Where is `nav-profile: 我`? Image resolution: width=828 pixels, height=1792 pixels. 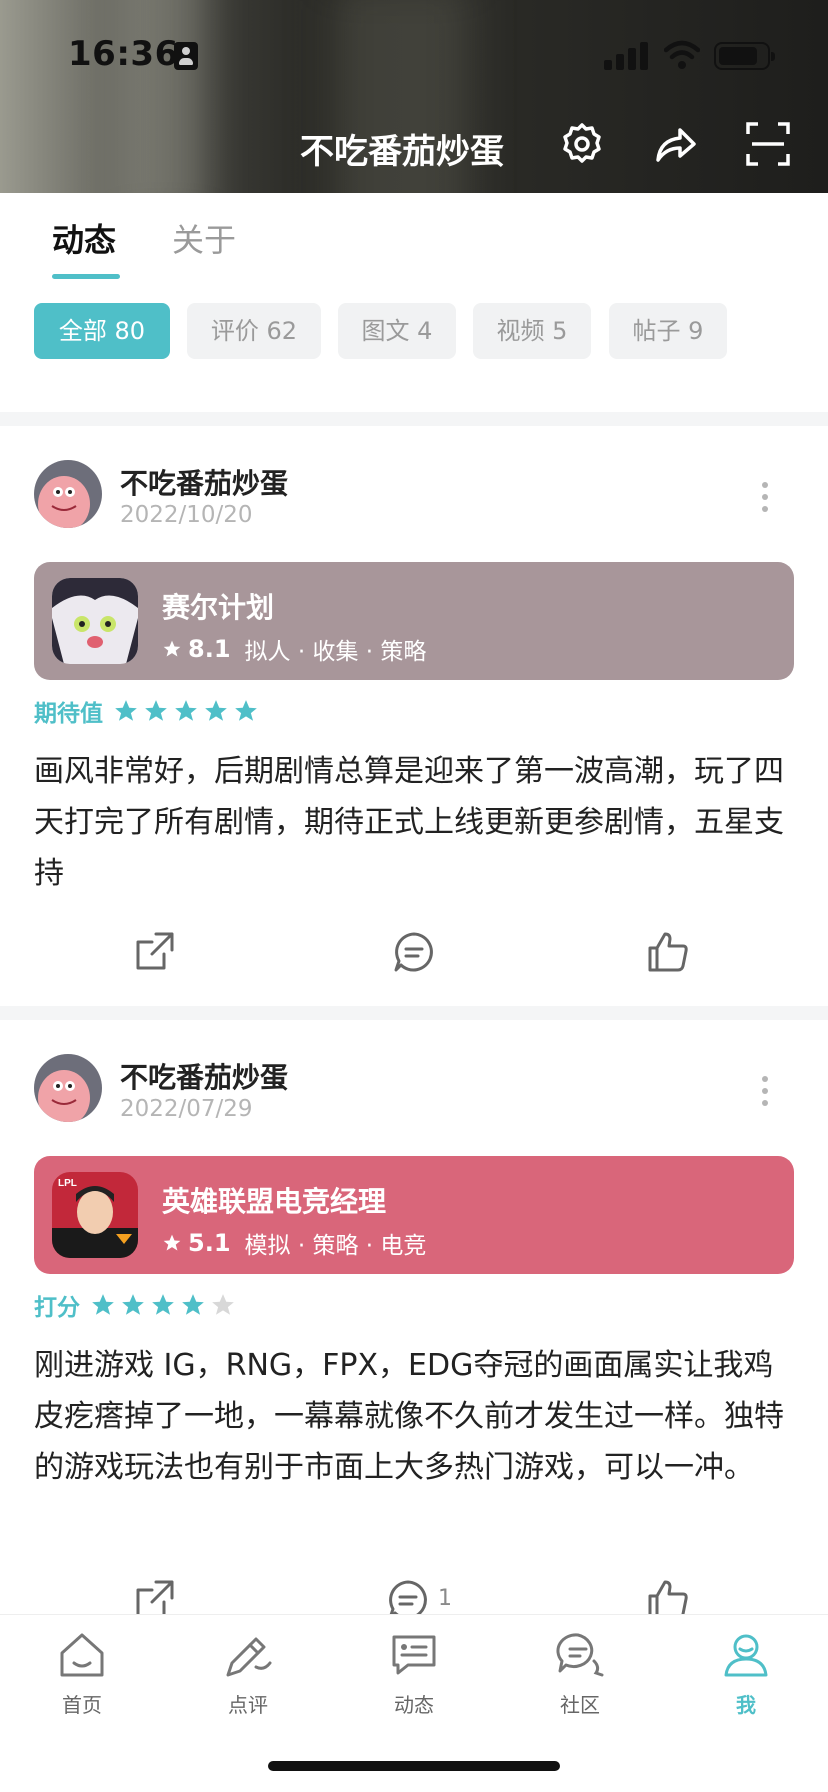 nav-profile: 我 is located at coordinates (746, 1677).